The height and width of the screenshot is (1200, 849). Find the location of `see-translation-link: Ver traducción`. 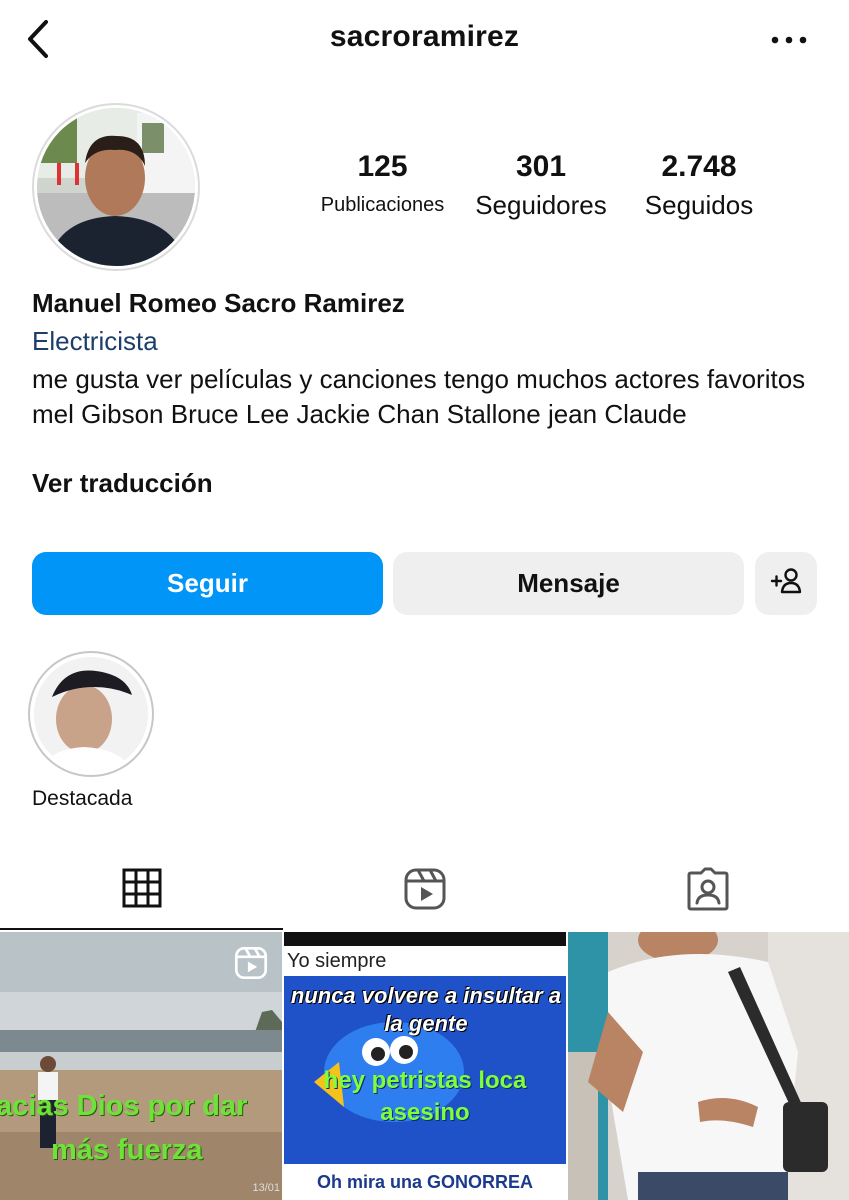

see-translation-link: Ver traducción is located at coordinates (122, 483).